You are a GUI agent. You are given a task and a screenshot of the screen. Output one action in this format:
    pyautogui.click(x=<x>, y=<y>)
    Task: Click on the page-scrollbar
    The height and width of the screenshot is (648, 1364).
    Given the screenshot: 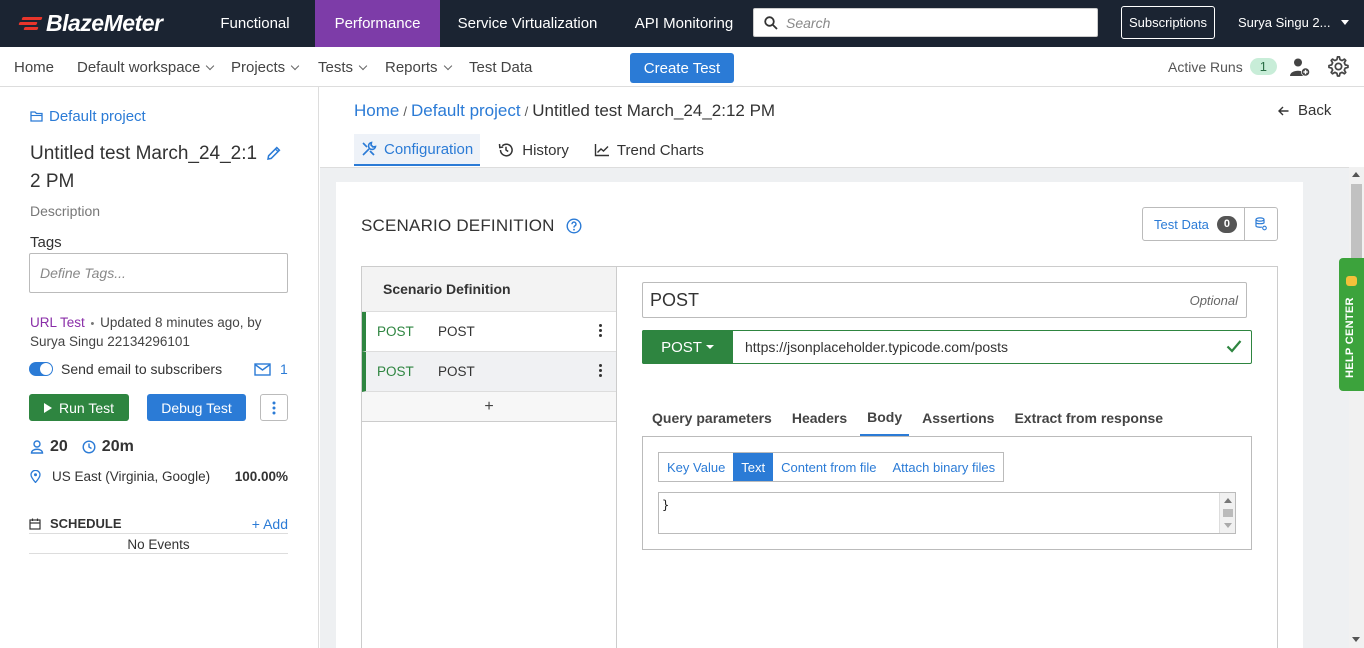 What is the action you would take?
    pyautogui.click(x=1356, y=407)
    